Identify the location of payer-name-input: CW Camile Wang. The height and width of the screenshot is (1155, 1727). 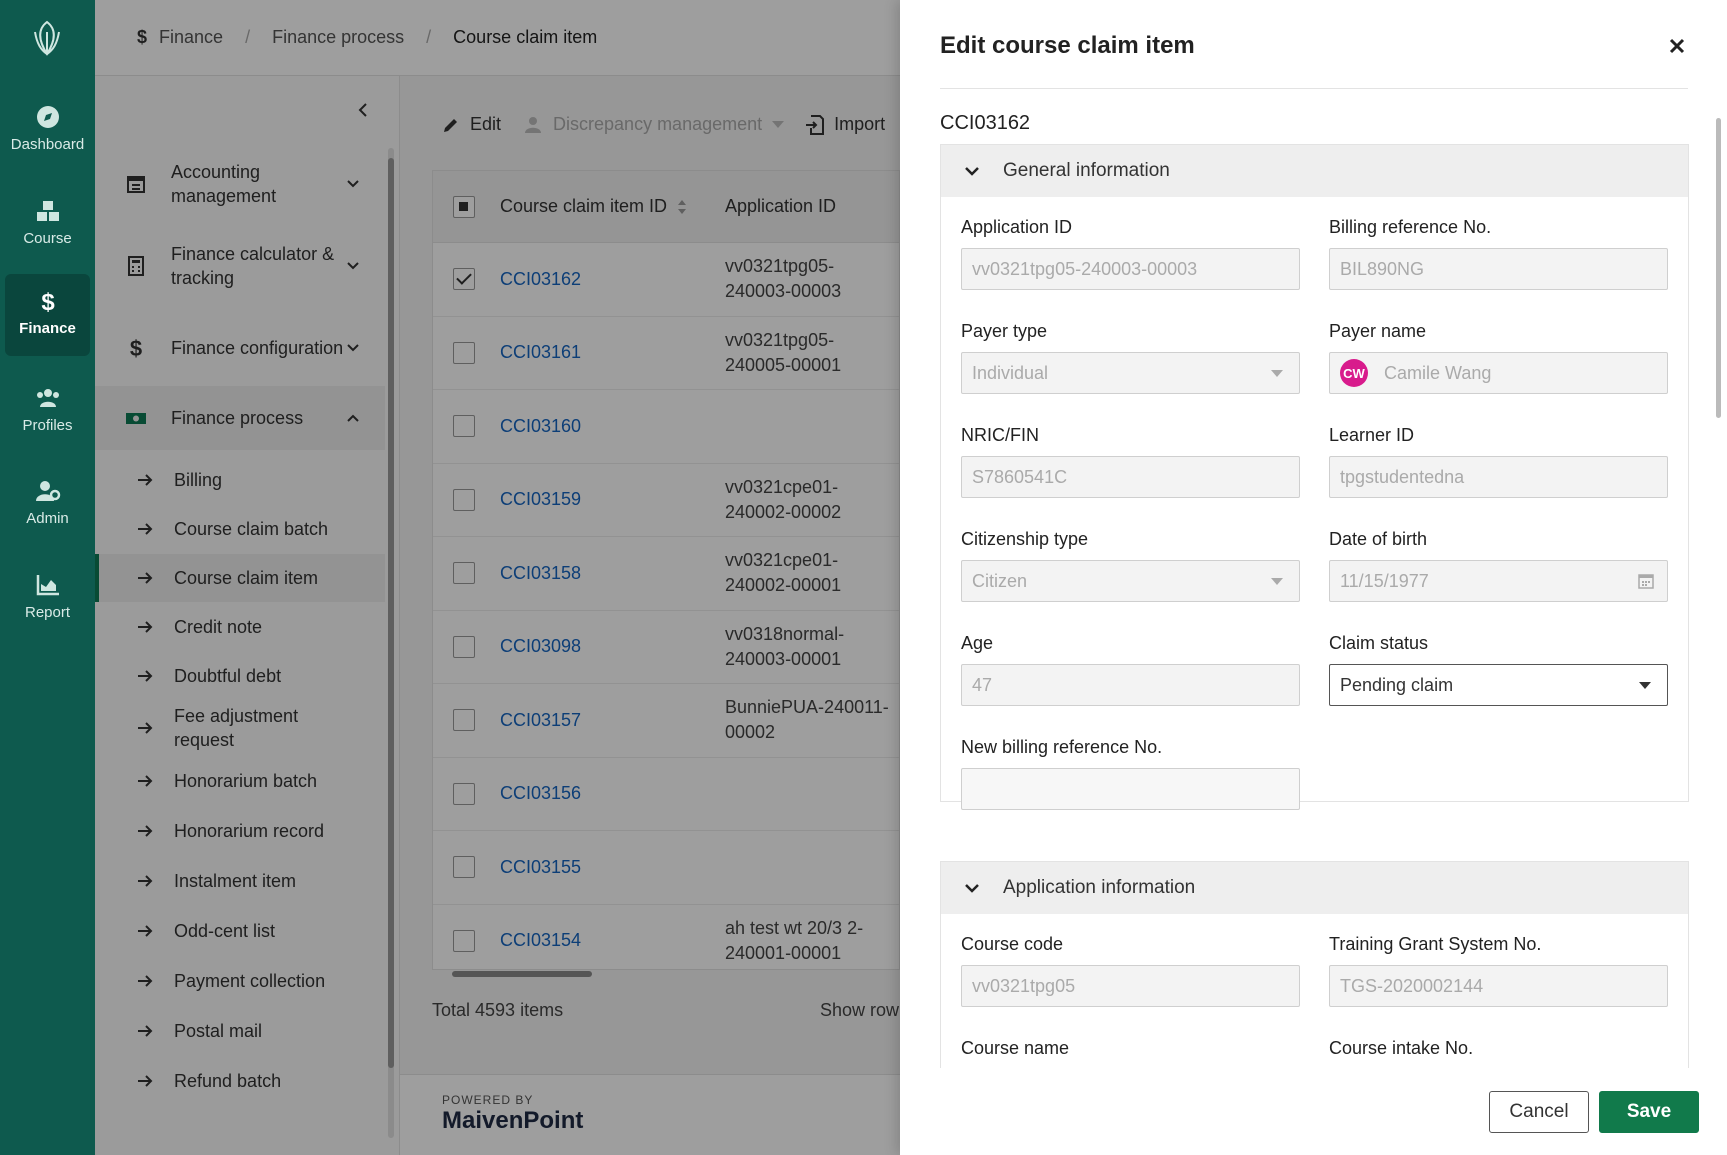
(1498, 373).